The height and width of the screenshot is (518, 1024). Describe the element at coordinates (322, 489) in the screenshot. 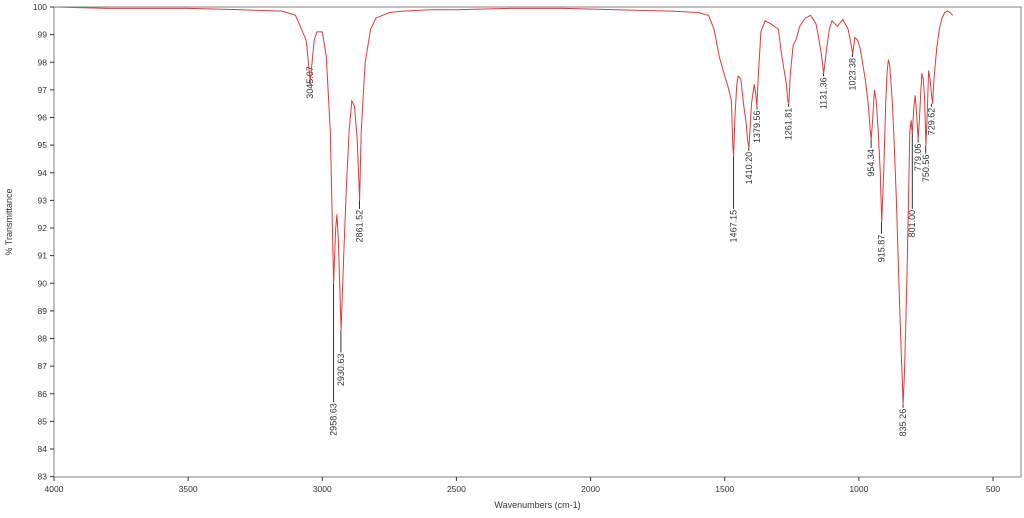

I see `x-tick-label: 3000` at that location.